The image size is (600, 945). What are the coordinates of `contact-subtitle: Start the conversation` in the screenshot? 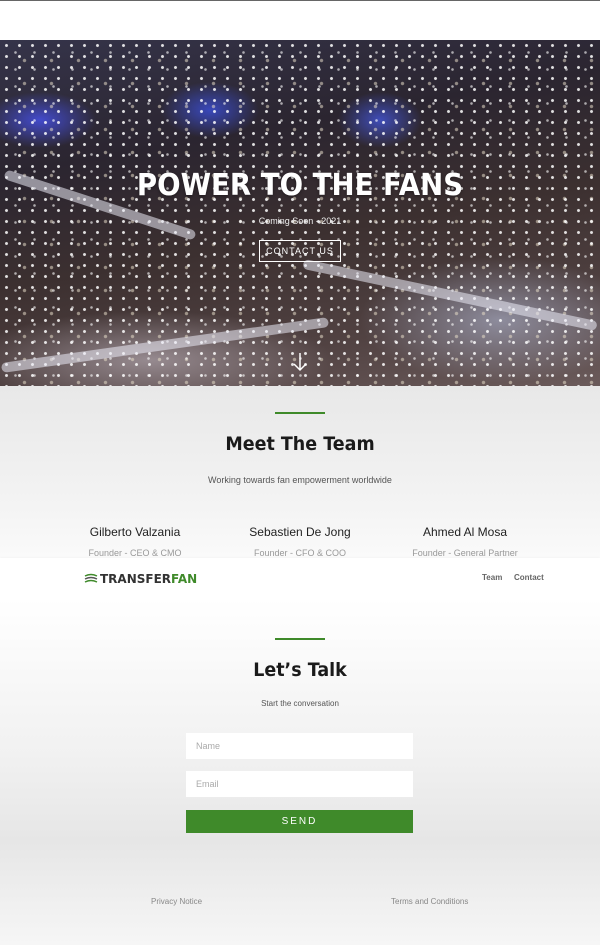 It's located at (300, 703).